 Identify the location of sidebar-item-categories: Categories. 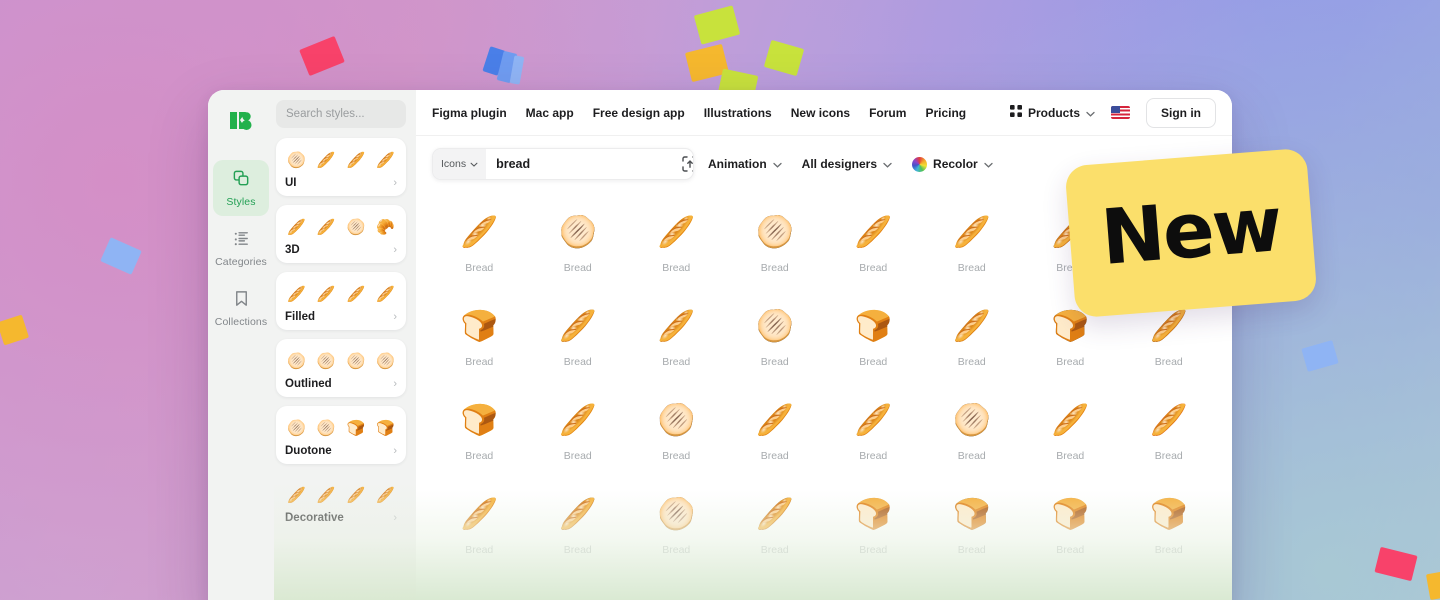
(241, 248).